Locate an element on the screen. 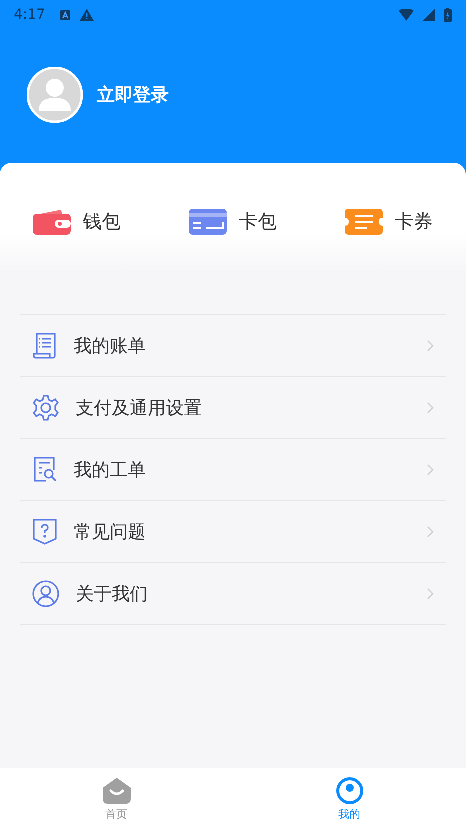 The height and width of the screenshot is (830, 466). notification-icon is located at coordinates (66, 15).